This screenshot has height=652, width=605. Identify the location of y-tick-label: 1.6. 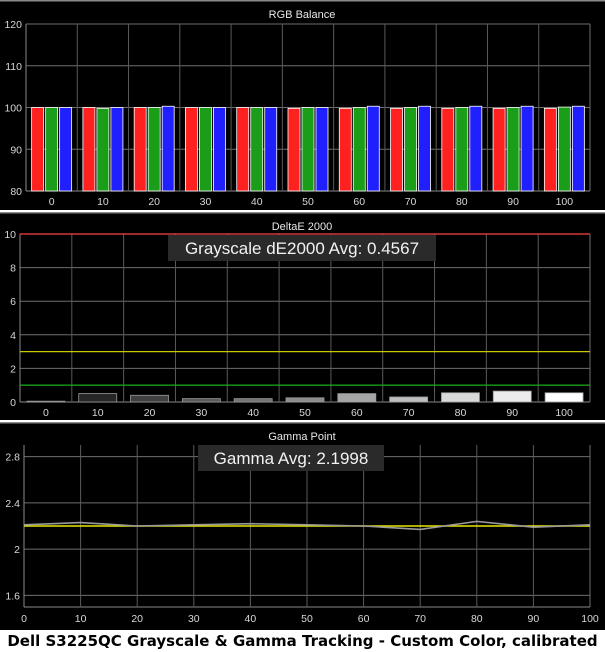
(12, 596).